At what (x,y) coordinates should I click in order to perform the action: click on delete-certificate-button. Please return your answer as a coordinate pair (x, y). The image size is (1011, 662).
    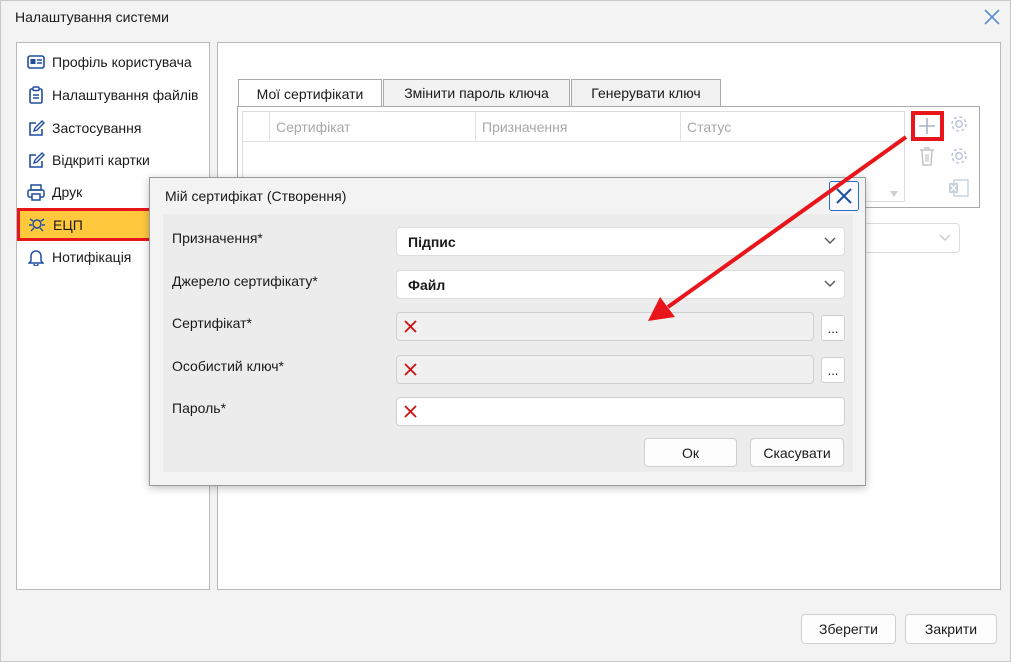
    Looking at the image, I should click on (927, 156).